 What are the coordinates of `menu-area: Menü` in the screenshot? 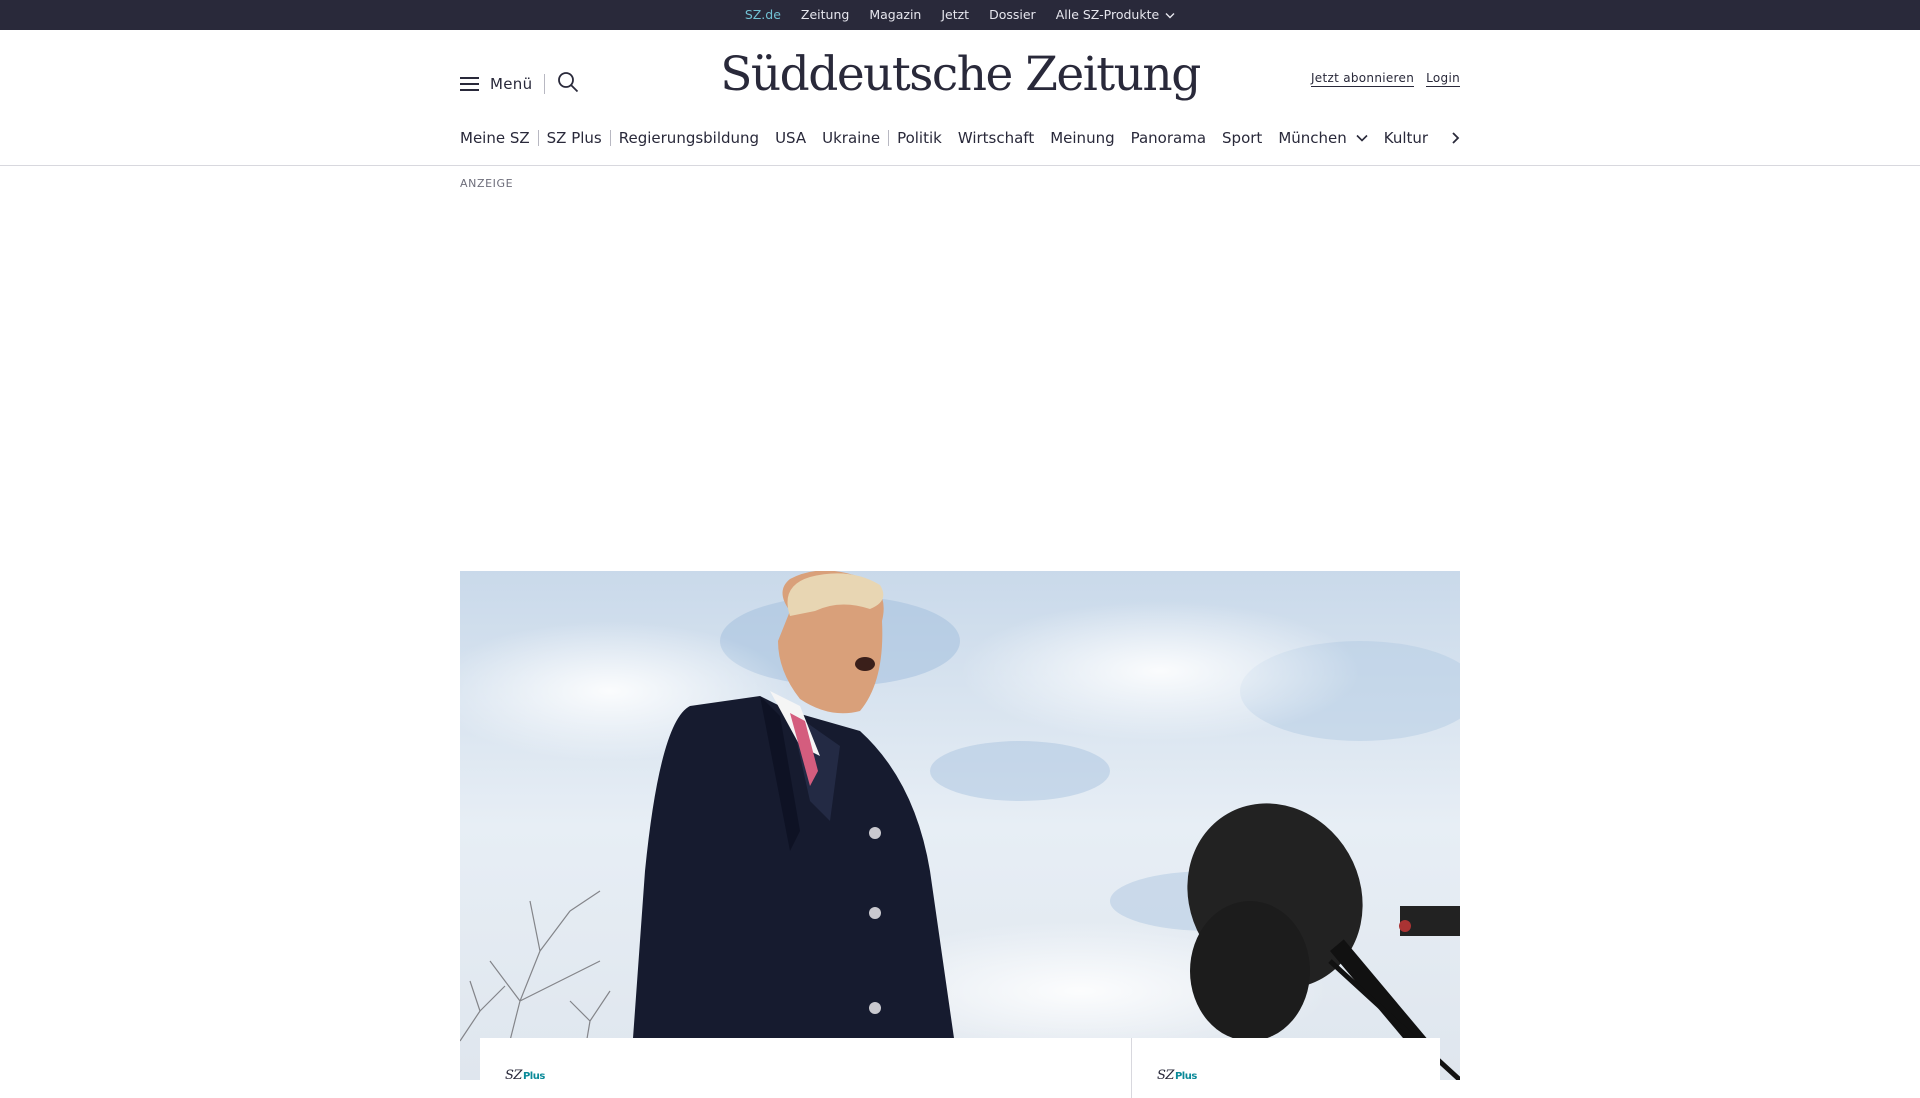 It's located at (519, 84).